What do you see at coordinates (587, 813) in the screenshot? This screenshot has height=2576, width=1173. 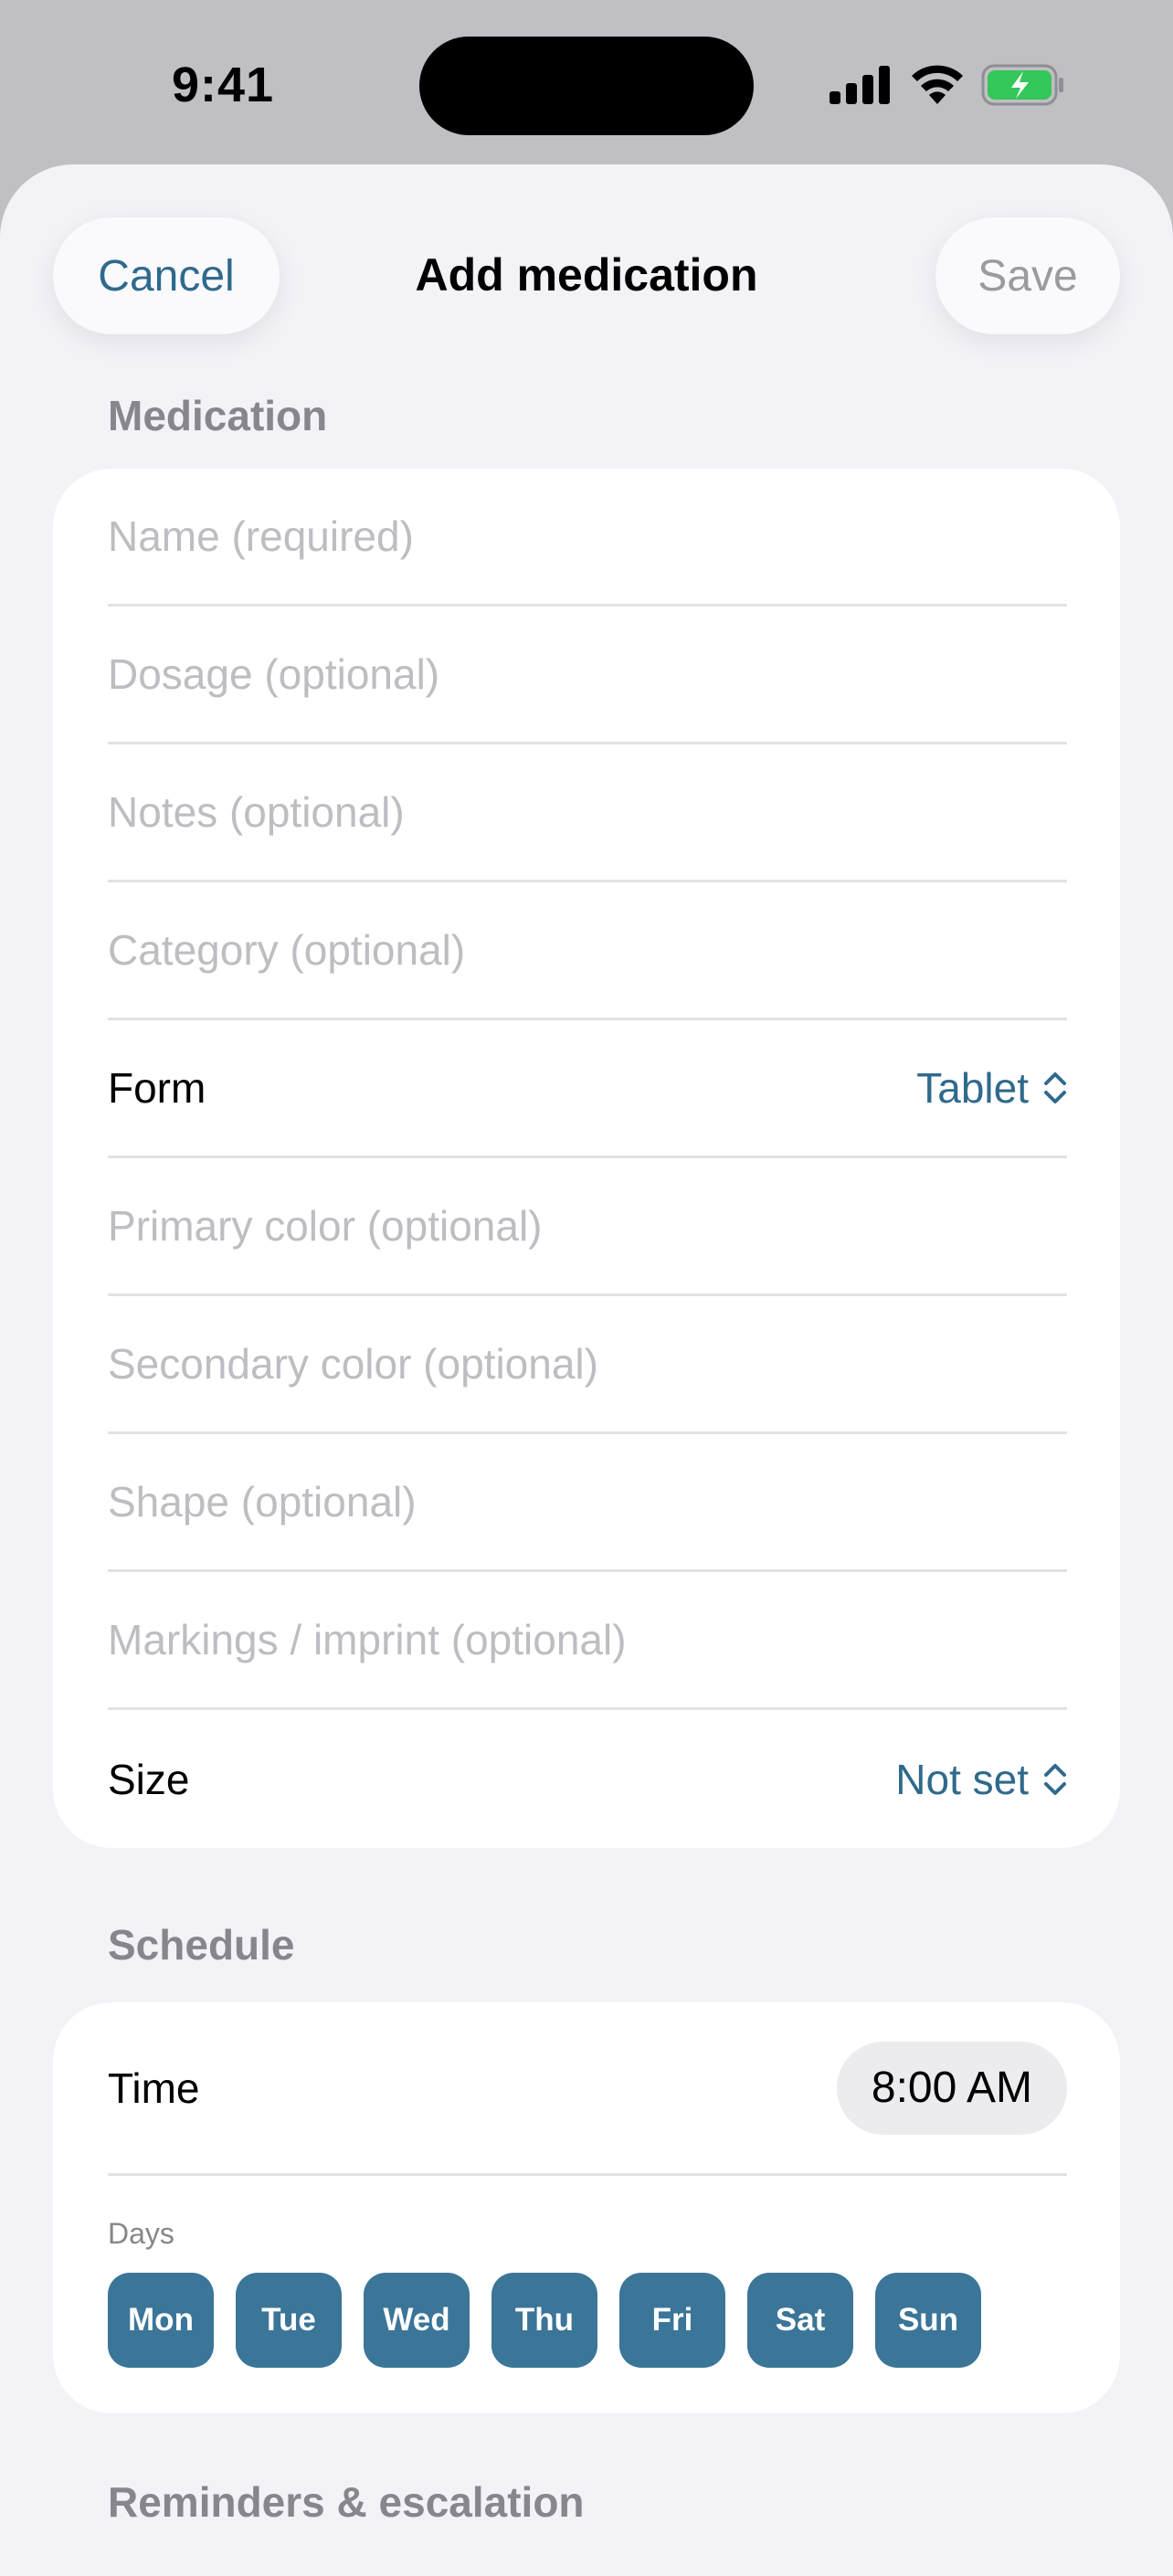 I see `notes-field: Notes (optional)` at bounding box center [587, 813].